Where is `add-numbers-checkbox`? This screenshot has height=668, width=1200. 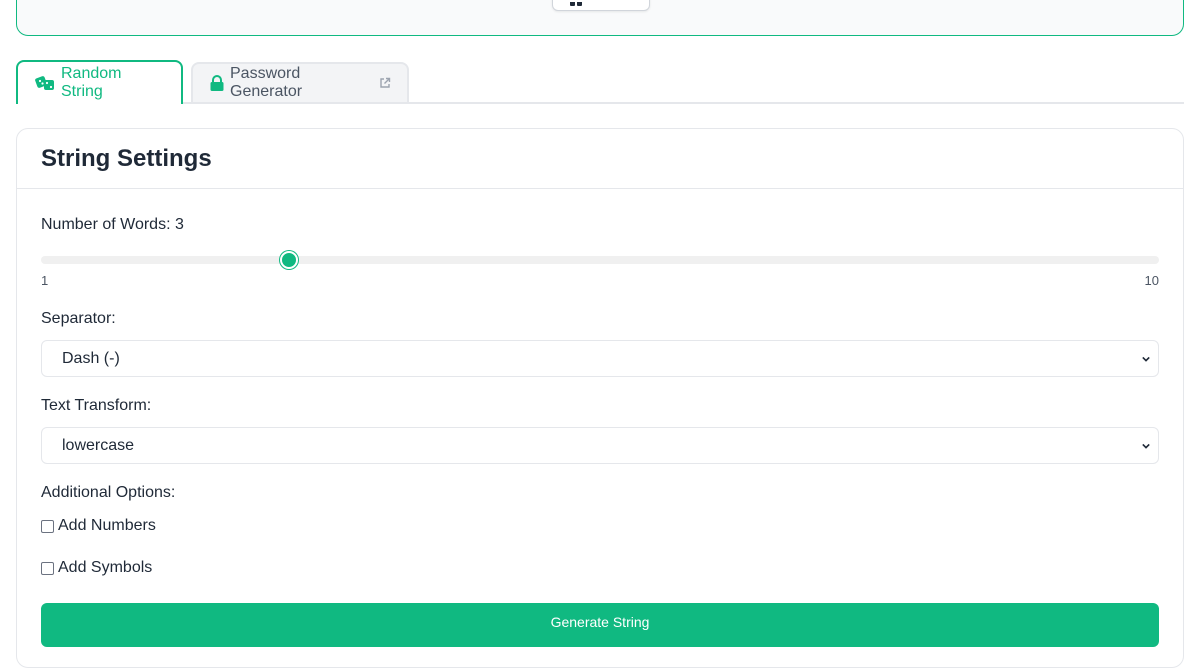
add-numbers-checkbox is located at coordinates (47, 526).